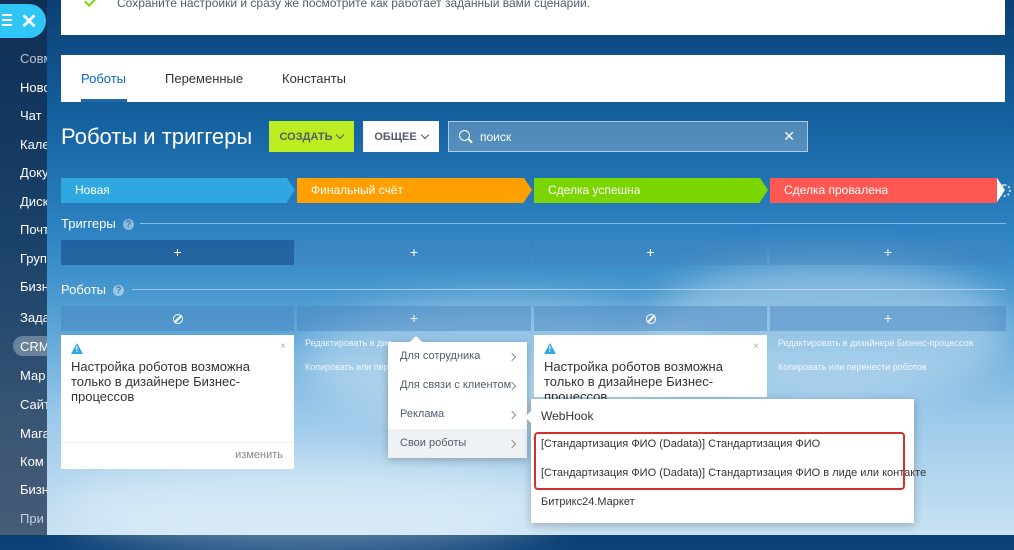  What do you see at coordinates (852, 367) in the screenshot?
I see `copy-robots-link: Копировать или перенести роботов` at bounding box center [852, 367].